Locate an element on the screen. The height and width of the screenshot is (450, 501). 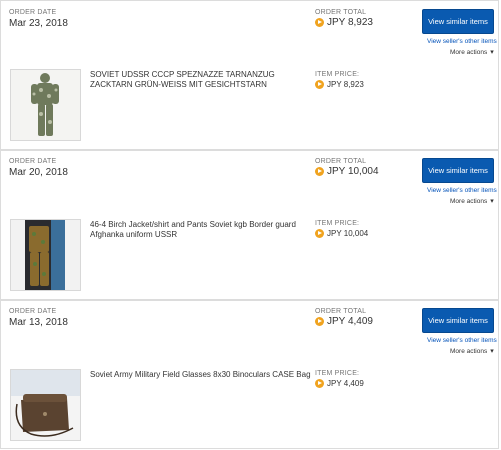
item-price: JPY 8,923 is located at coordinates (339, 84).